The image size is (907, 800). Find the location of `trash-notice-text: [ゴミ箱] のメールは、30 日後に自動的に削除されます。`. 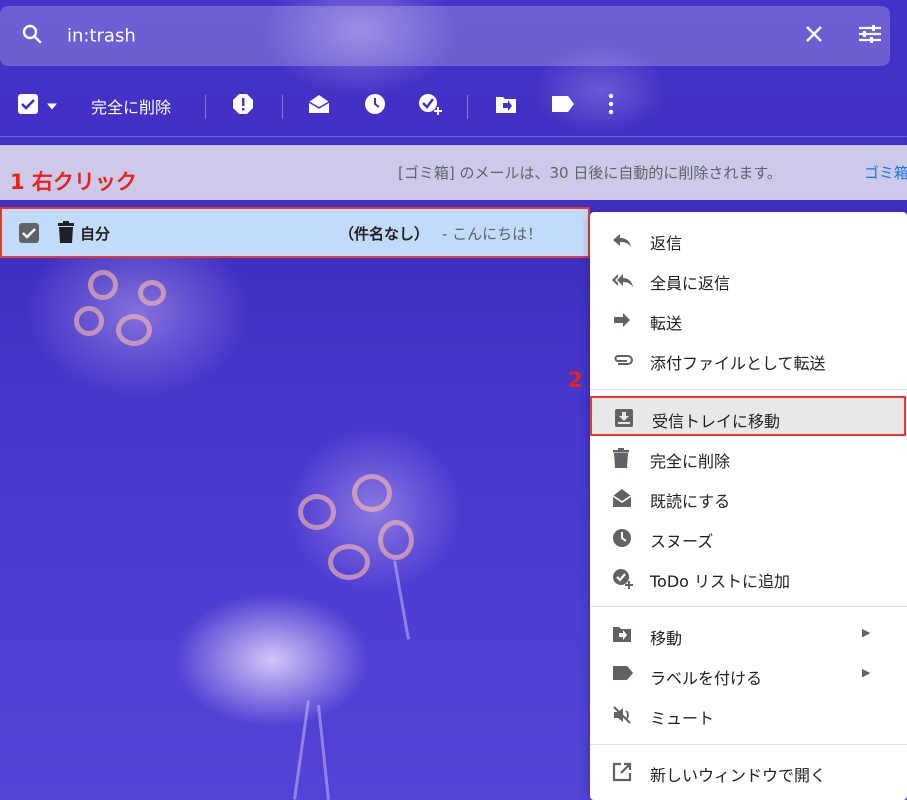

trash-notice-text: [ゴミ箱] のメールは、30 日後に自動的に削除されます。 is located at coordinates (590, 173).